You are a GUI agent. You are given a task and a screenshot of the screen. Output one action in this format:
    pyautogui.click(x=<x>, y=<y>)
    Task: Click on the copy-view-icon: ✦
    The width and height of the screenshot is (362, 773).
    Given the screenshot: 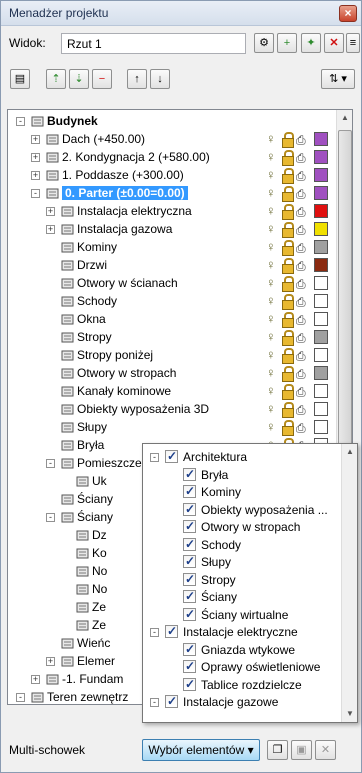 What is the action you would take?
    pyautogui.click(x=311, y=43)
    